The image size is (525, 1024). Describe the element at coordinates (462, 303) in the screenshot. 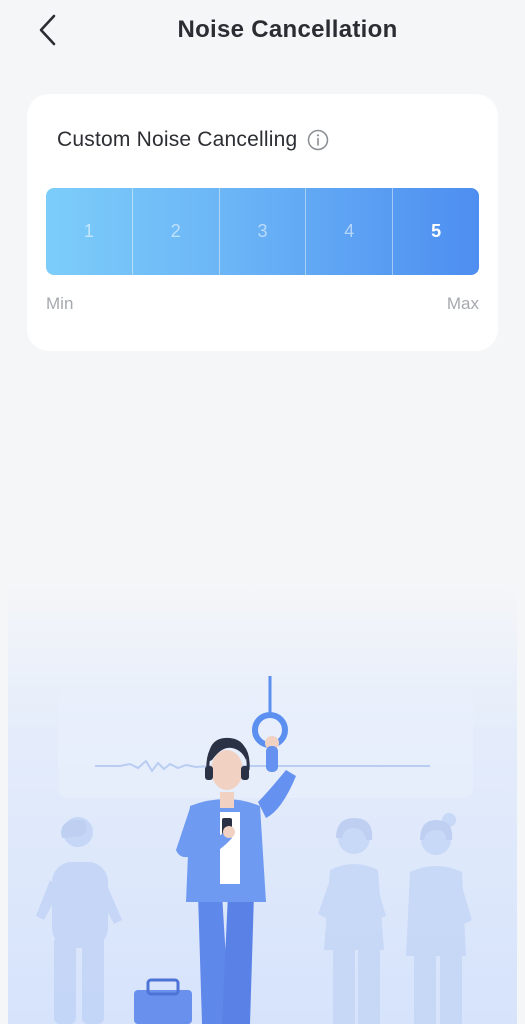

I see `range-max-label: Max` at that location.